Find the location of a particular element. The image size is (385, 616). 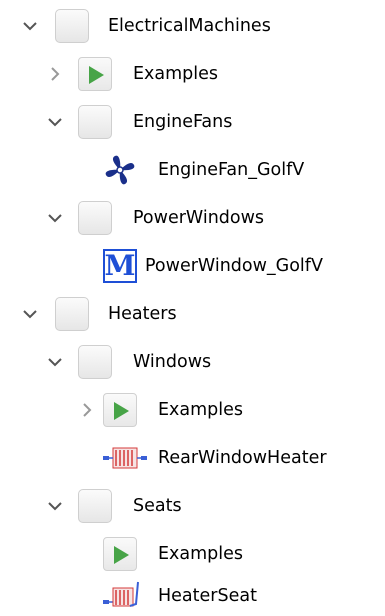

tree-node-electricalmachines: ElectricalMachines is located at coordinates (192, 26).